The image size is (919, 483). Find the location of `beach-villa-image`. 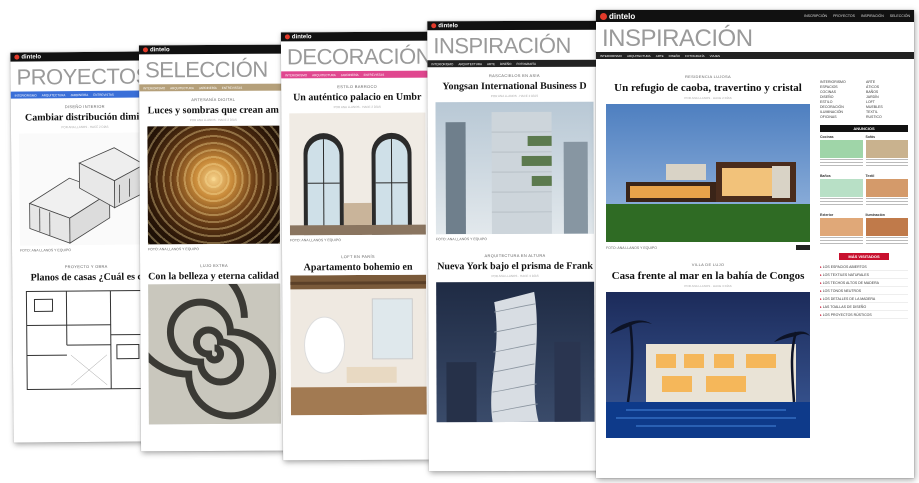

beach-villa-image is located at coordinates (708, 365).